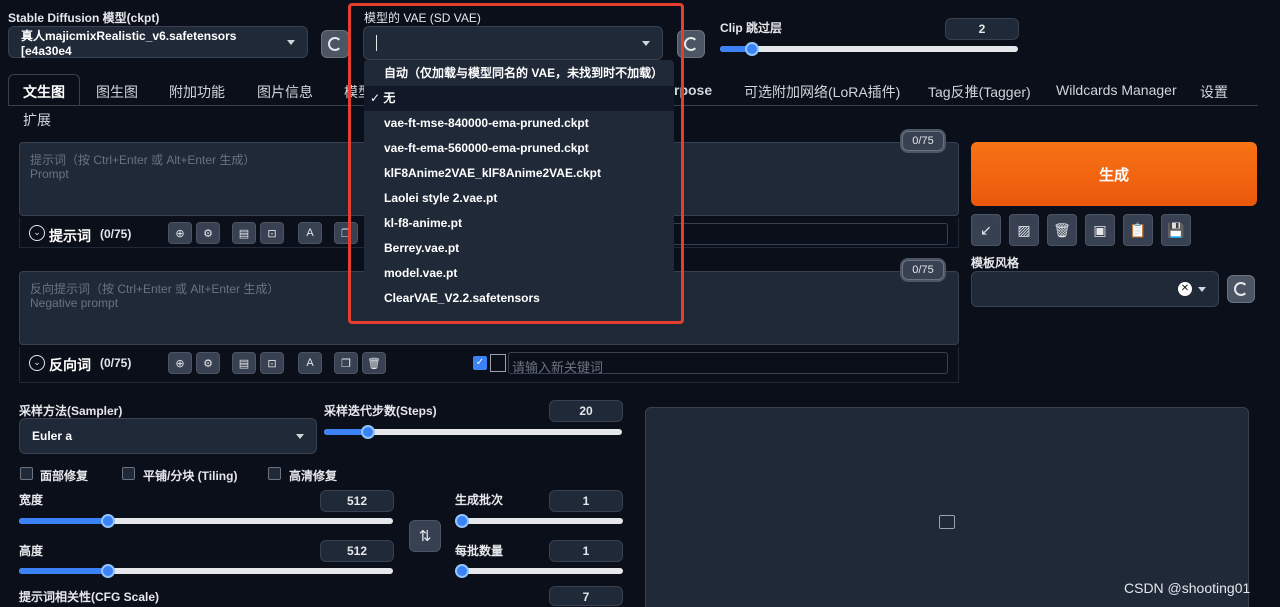 The height and width of the screenshot is (607, 1280). Describe the element at coordinates (479, 500) in the screenshot. I see `batch-count-label: 生成批次` at that location.